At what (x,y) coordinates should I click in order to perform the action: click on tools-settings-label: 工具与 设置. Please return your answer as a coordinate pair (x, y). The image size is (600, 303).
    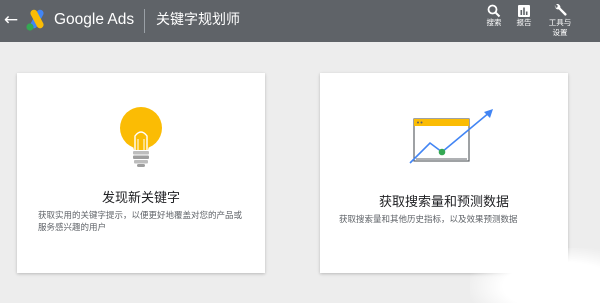
    Looking at the image, I should click on (560, 28).